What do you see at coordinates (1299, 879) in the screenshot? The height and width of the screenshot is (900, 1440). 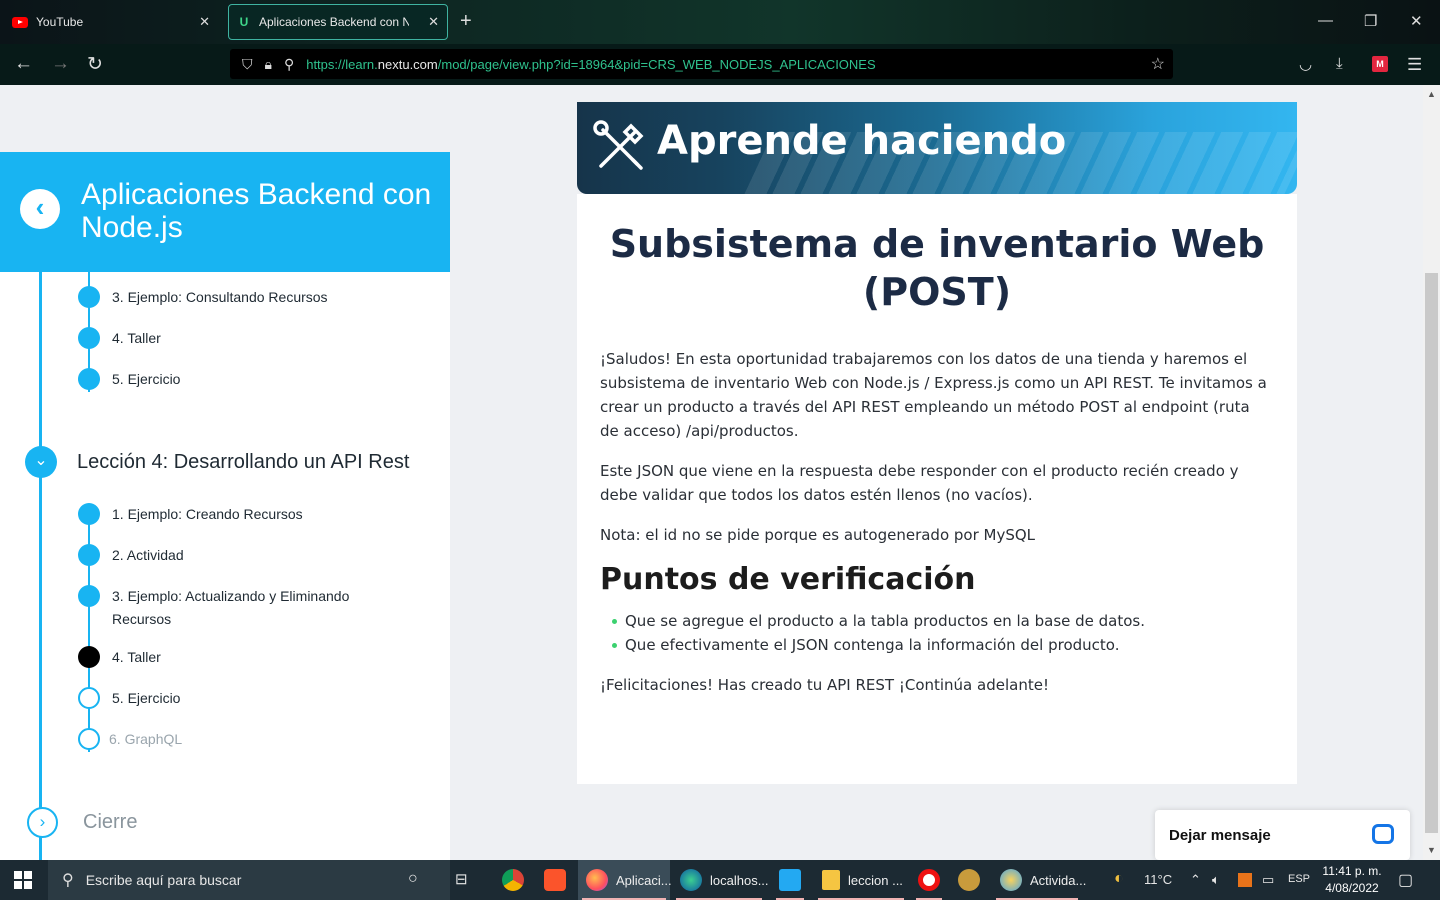 I see `language-indicator: ESP` at bounding box center [1299, 879].